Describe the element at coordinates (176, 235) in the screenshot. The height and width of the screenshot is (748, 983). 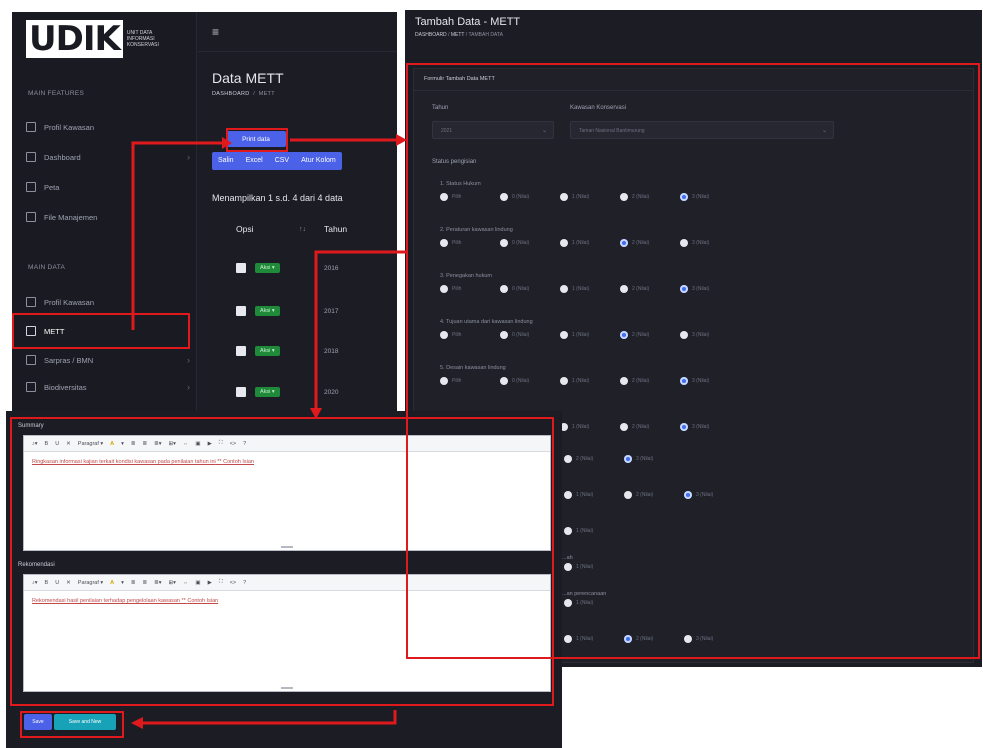
I see `arrow-mett-to-print` at that location.